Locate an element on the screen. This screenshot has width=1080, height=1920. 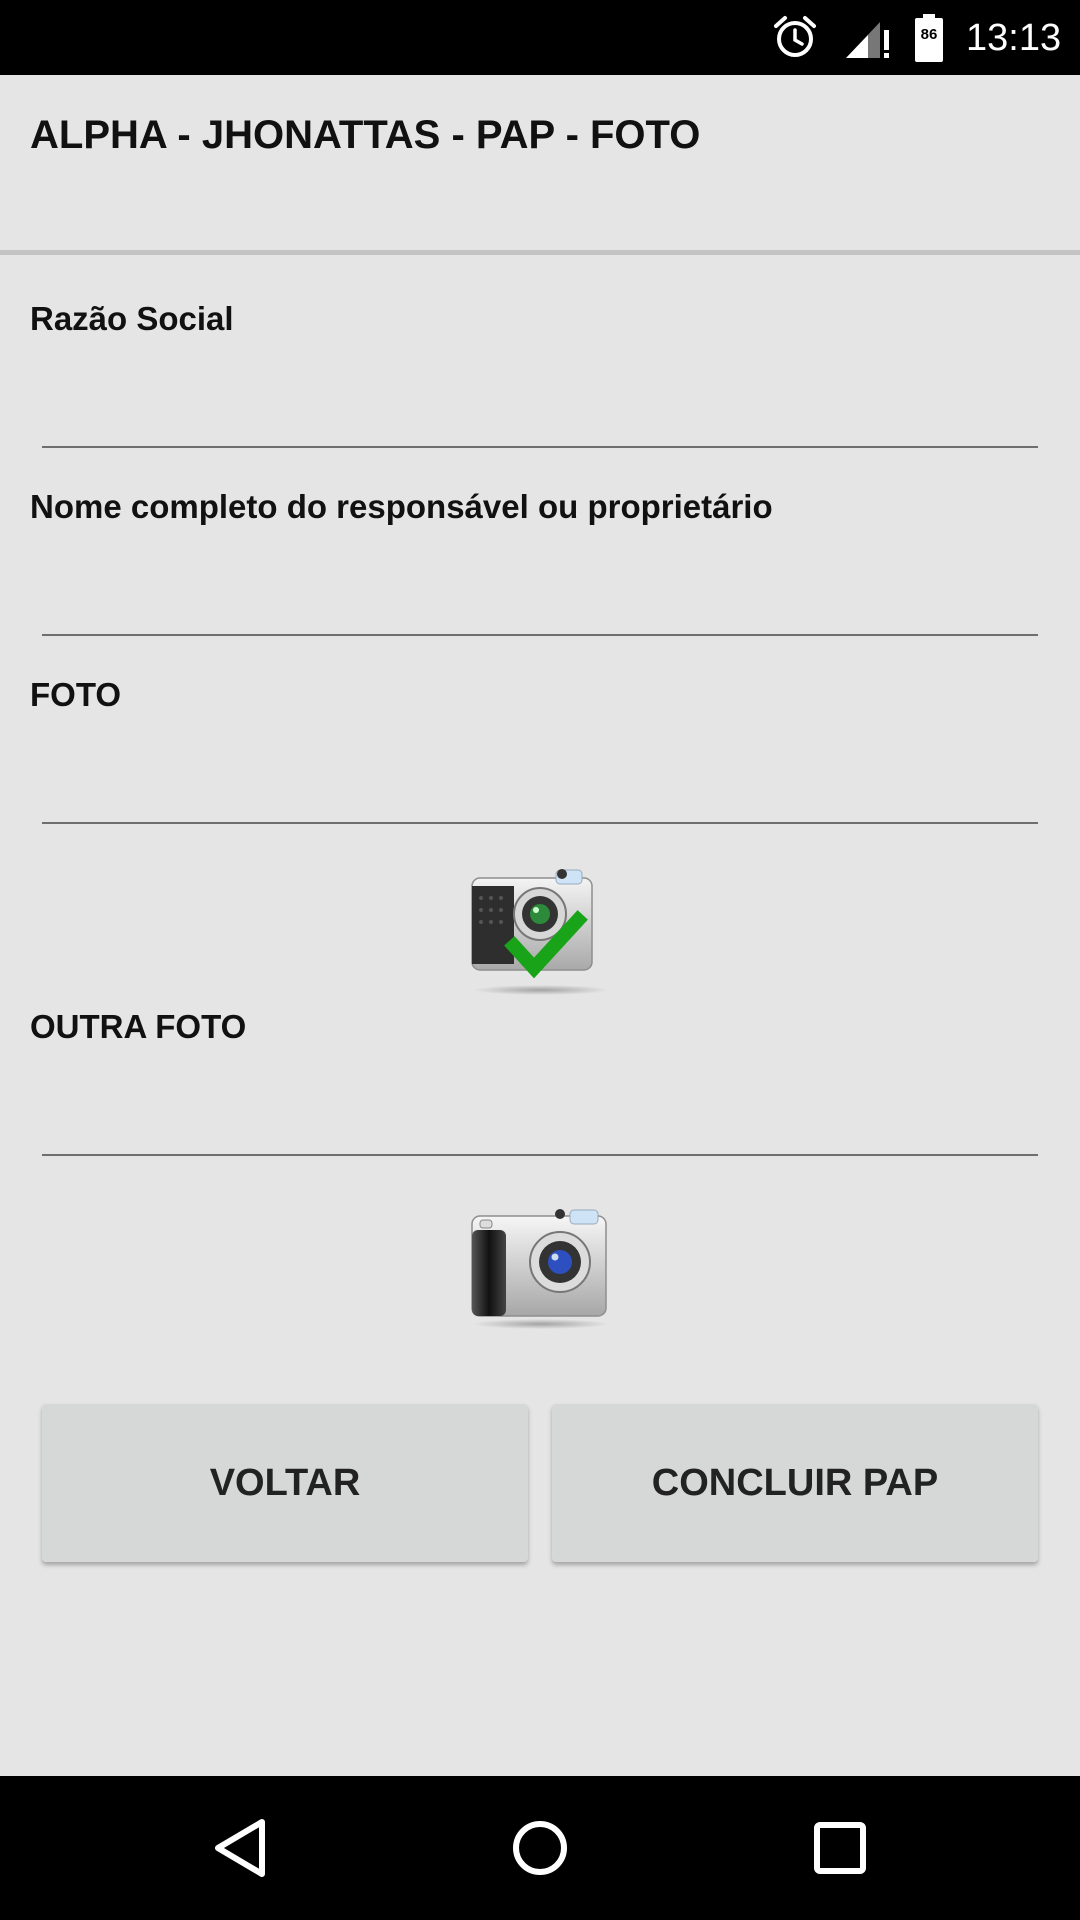
home-icon is located at coordinates (540, 1848).